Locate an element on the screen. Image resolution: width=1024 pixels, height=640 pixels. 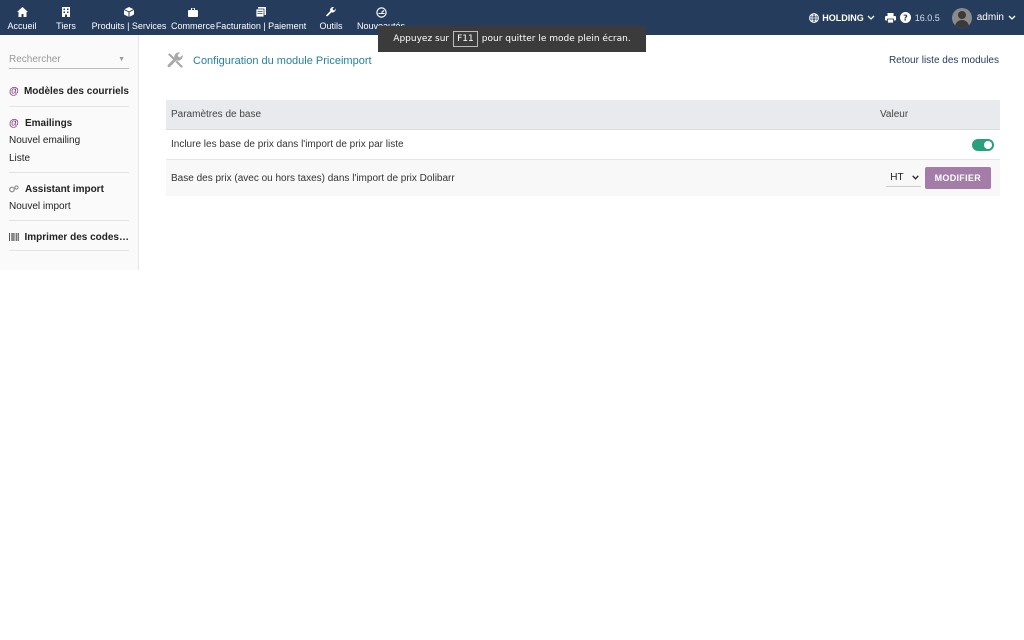
search-select: Rechercher ▼ is located at coordinates (69, 59).